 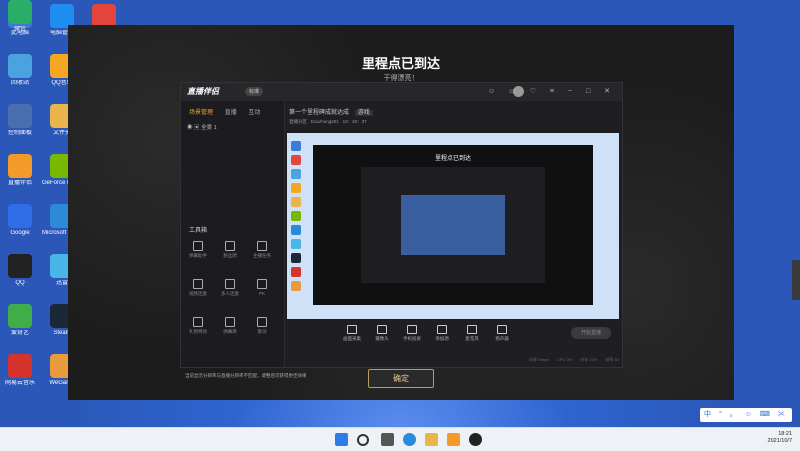 I want to click on bottom-tool: 摄像头, so click(x=382, y=333).